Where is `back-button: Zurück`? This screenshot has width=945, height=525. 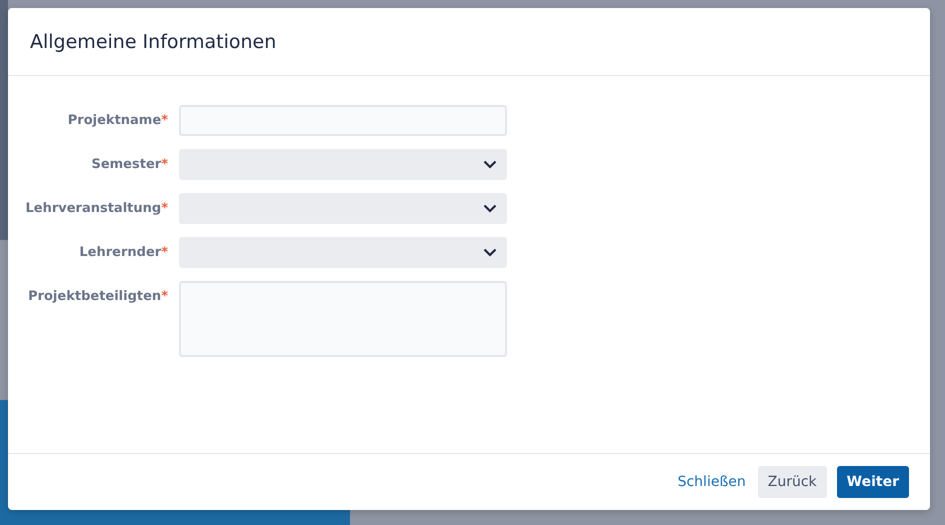
back-button: Zurück is located at coordinates (792, 482).